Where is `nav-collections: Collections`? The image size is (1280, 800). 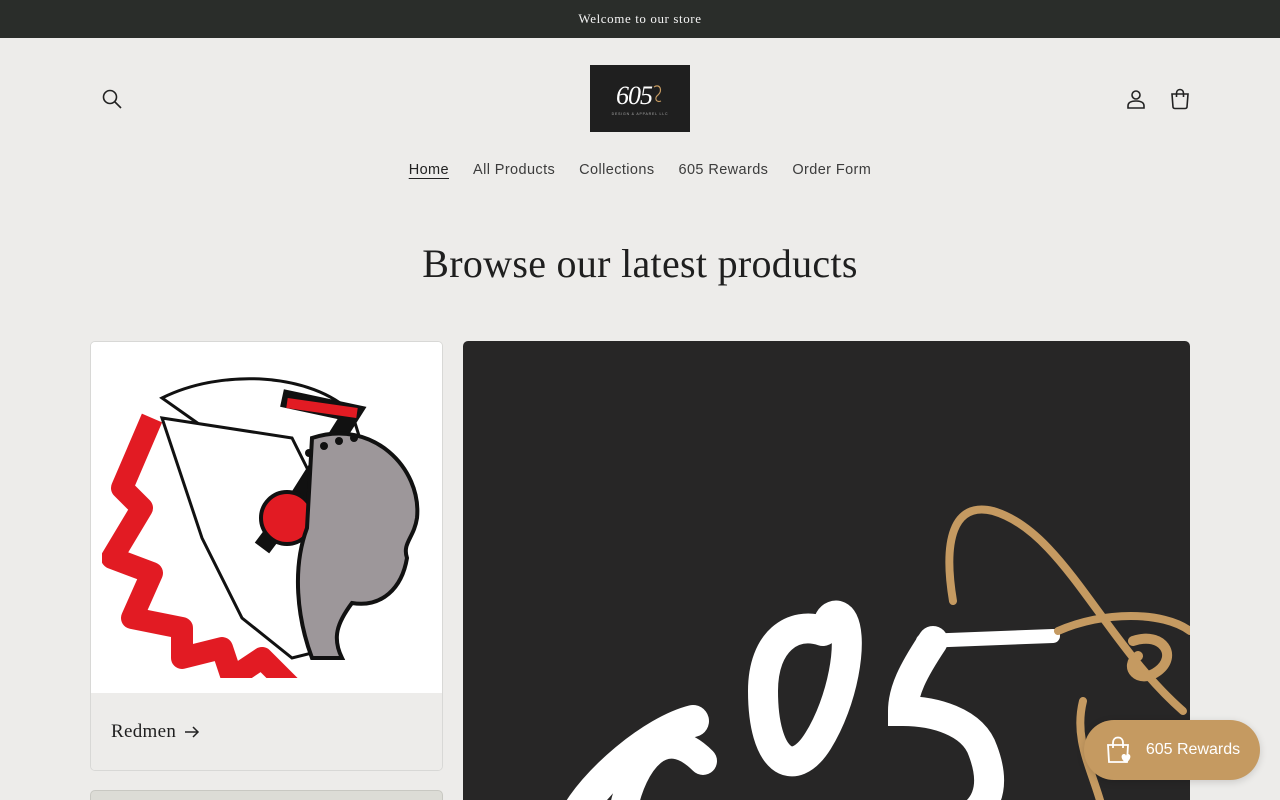 nav-collections: Collections is located at coordinates (616, 170).